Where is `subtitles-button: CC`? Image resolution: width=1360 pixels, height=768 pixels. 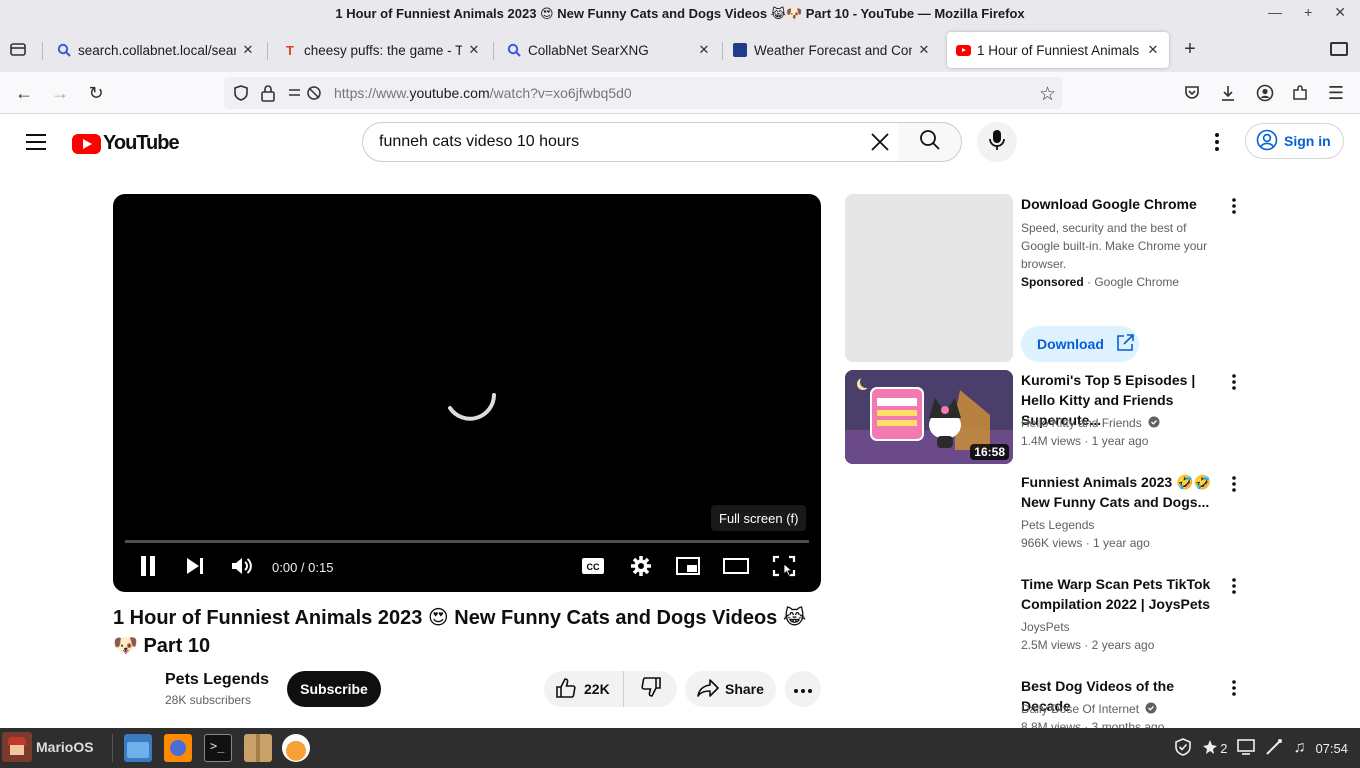
subtitles-button: CC is located at coordinates (593, 568).